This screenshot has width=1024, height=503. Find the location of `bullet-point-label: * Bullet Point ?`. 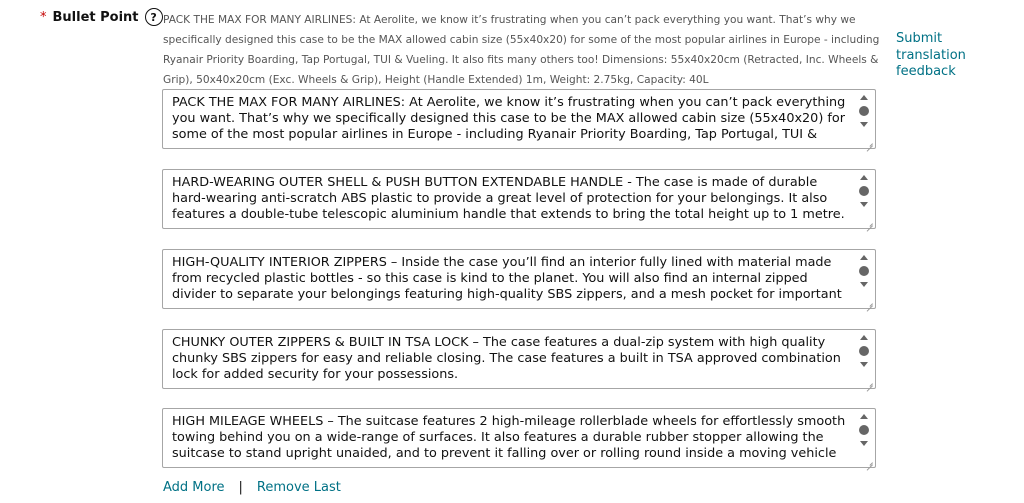

bullet-point-label: * Bullet Point ? is located at coordinates (101, 17).